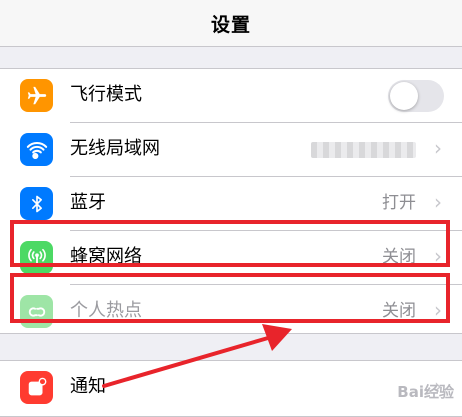  What do you see at coordinates (425, 392) in the screenshot?
I see `watermark-logo: Bai经验` at bounding box center [425, 392].